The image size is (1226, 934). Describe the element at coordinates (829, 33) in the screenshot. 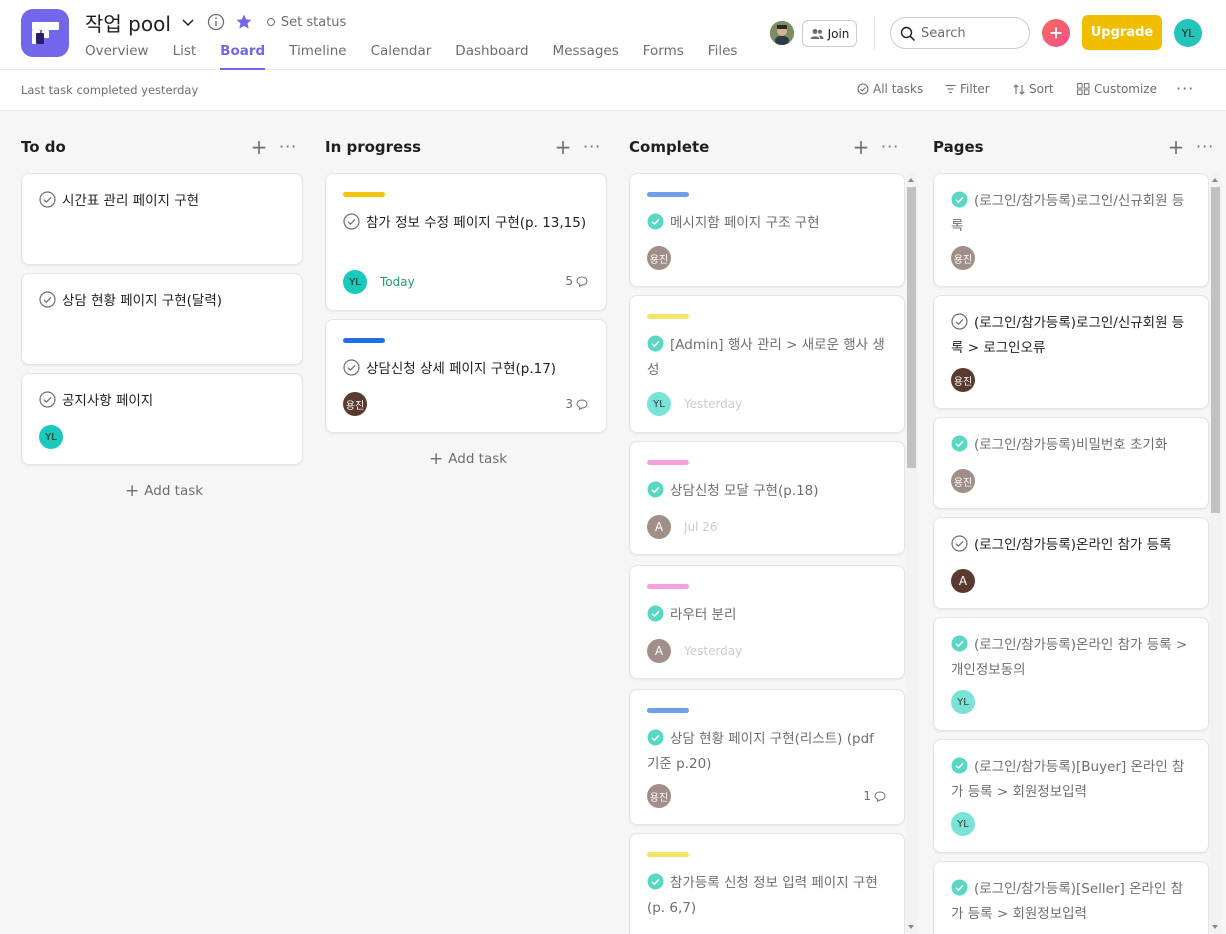

I see `join-button: Join` at that location.